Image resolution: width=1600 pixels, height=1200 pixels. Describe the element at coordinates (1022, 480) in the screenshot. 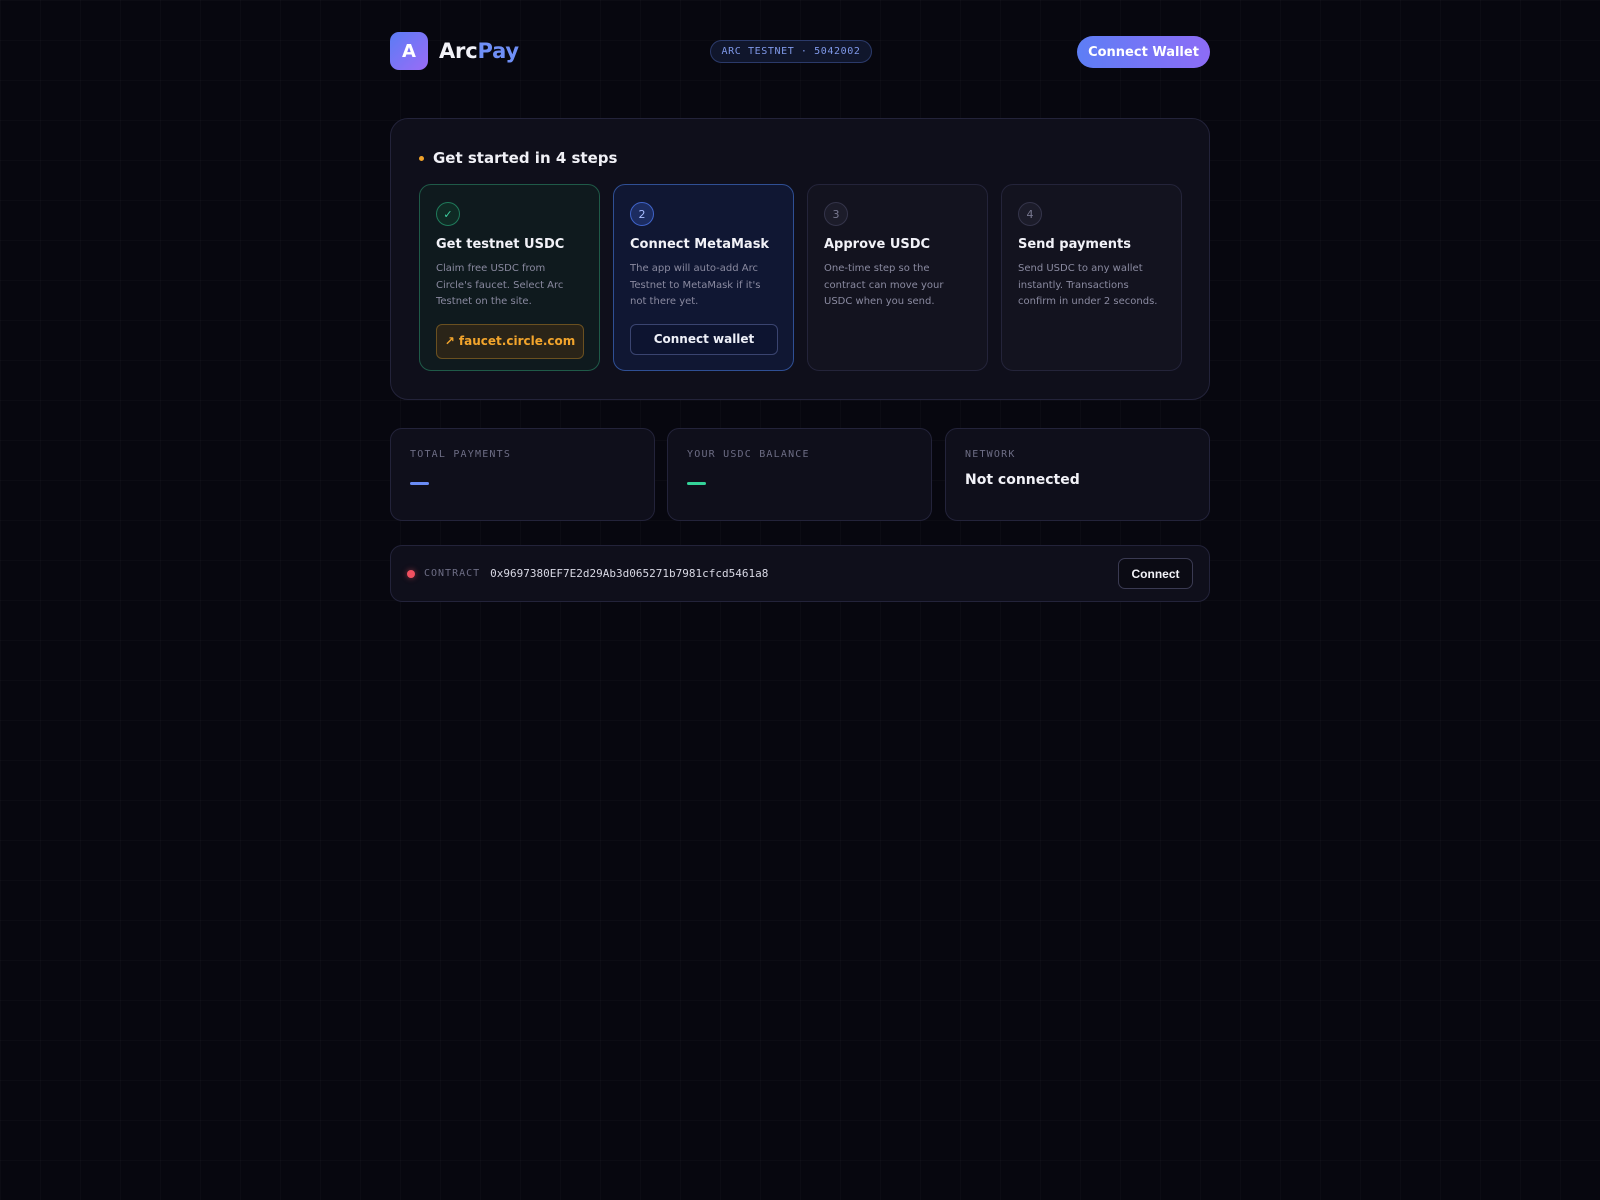

I see `network-status: Not connected` at that location.